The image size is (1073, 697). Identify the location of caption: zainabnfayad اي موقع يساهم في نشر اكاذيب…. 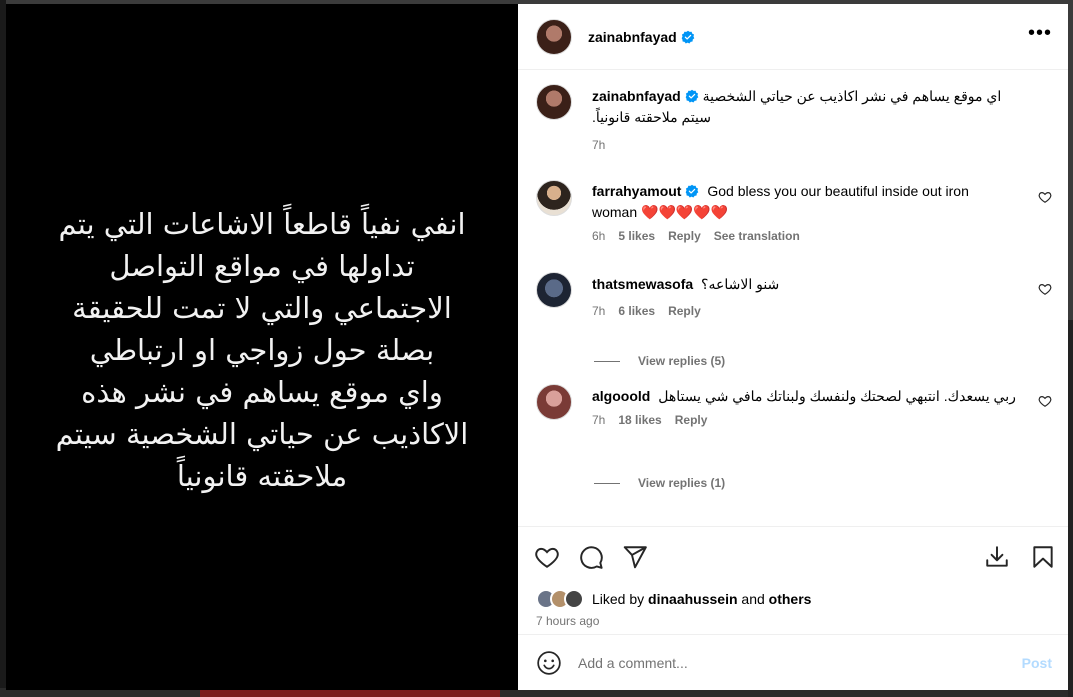
(794, 132).